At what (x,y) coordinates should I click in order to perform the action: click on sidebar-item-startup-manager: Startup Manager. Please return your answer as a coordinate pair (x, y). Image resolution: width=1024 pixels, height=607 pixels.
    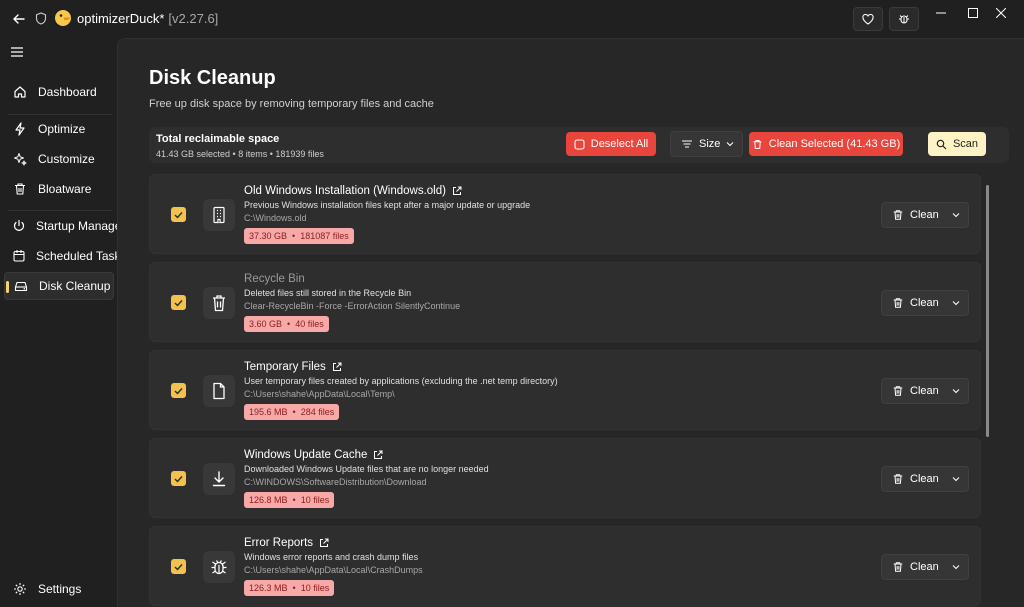
    Looking at the image, I should click on (64, 226).